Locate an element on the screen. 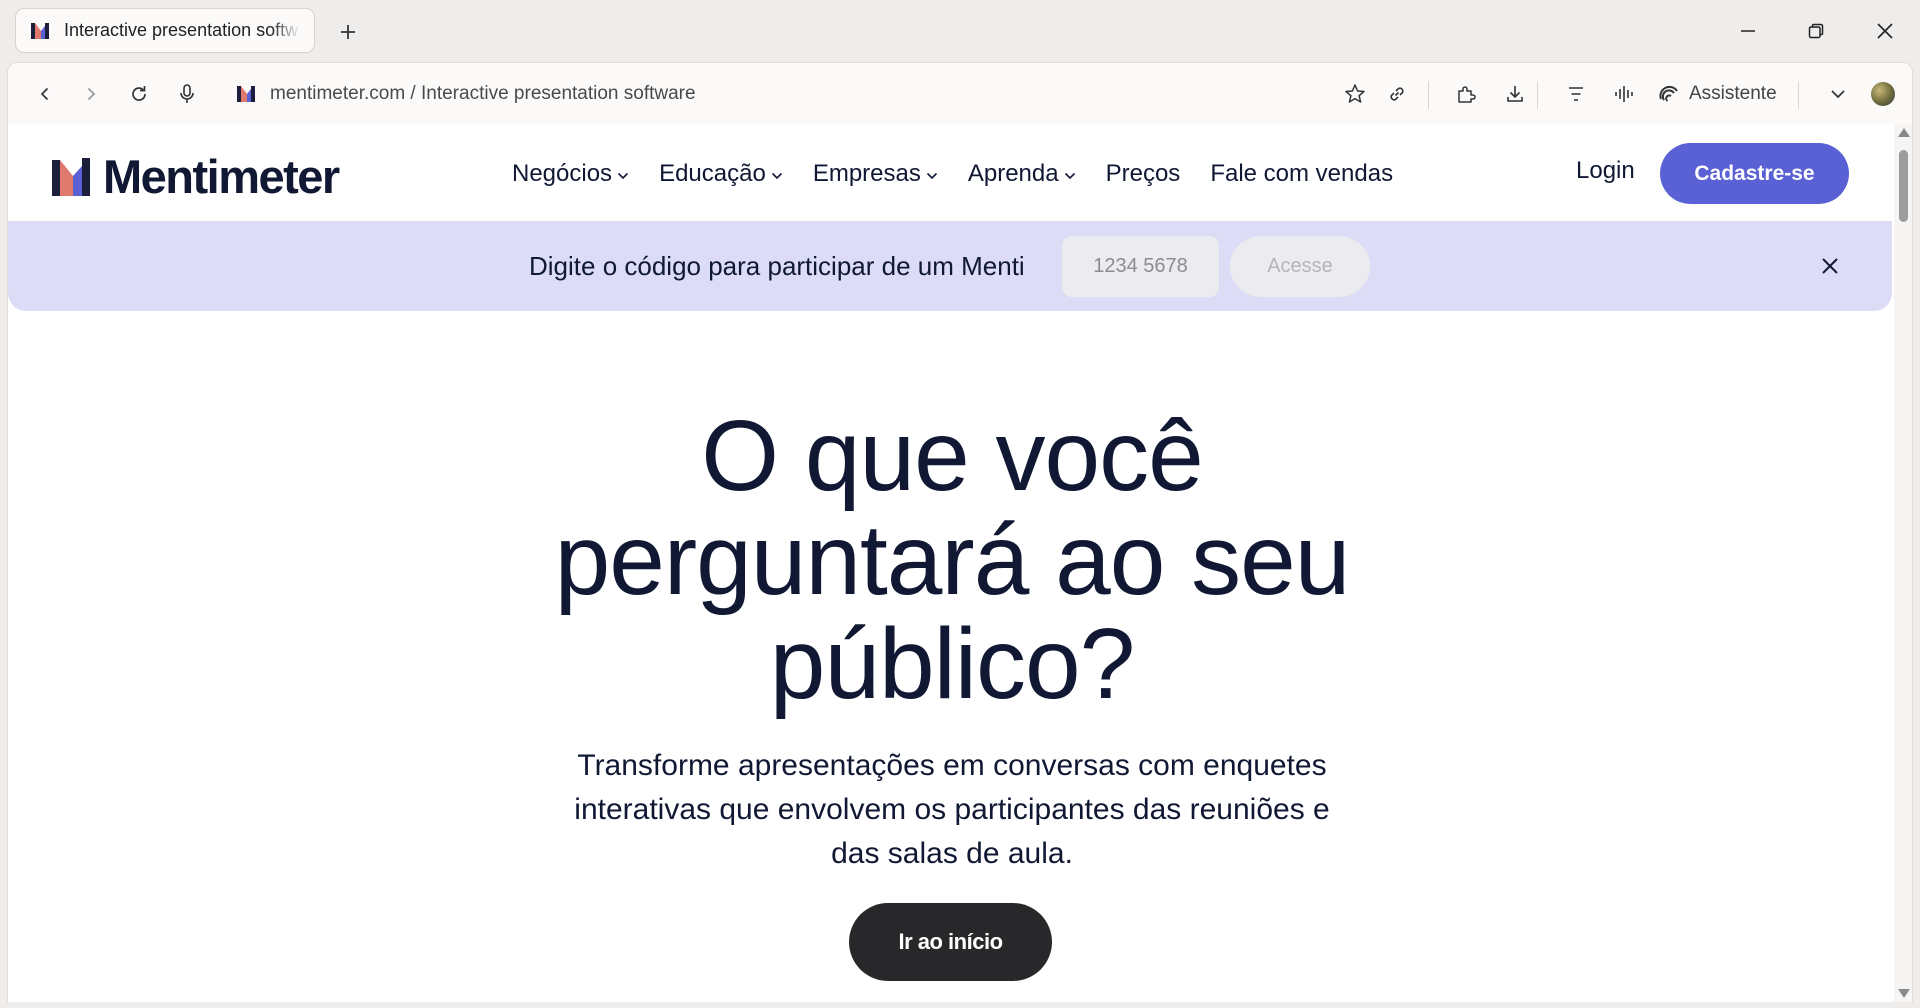 The width and height of the screenshot is (1920, 1008). nav-label: Empresas is located at coordinates (866, 173).